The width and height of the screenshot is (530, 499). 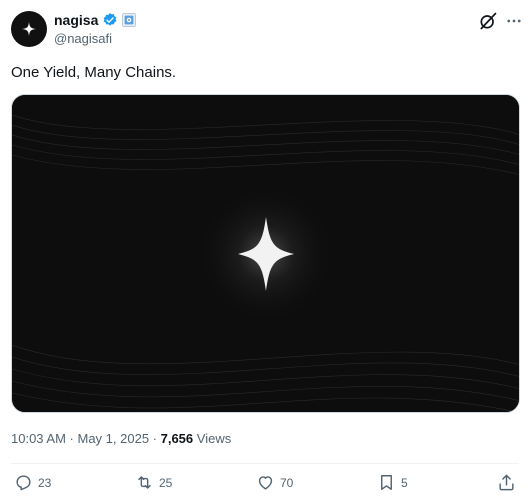 I want to click on tweet-meta: 10:03 AM · May 1, 2025 · 7,656 Views, so click(x=121, y=438).